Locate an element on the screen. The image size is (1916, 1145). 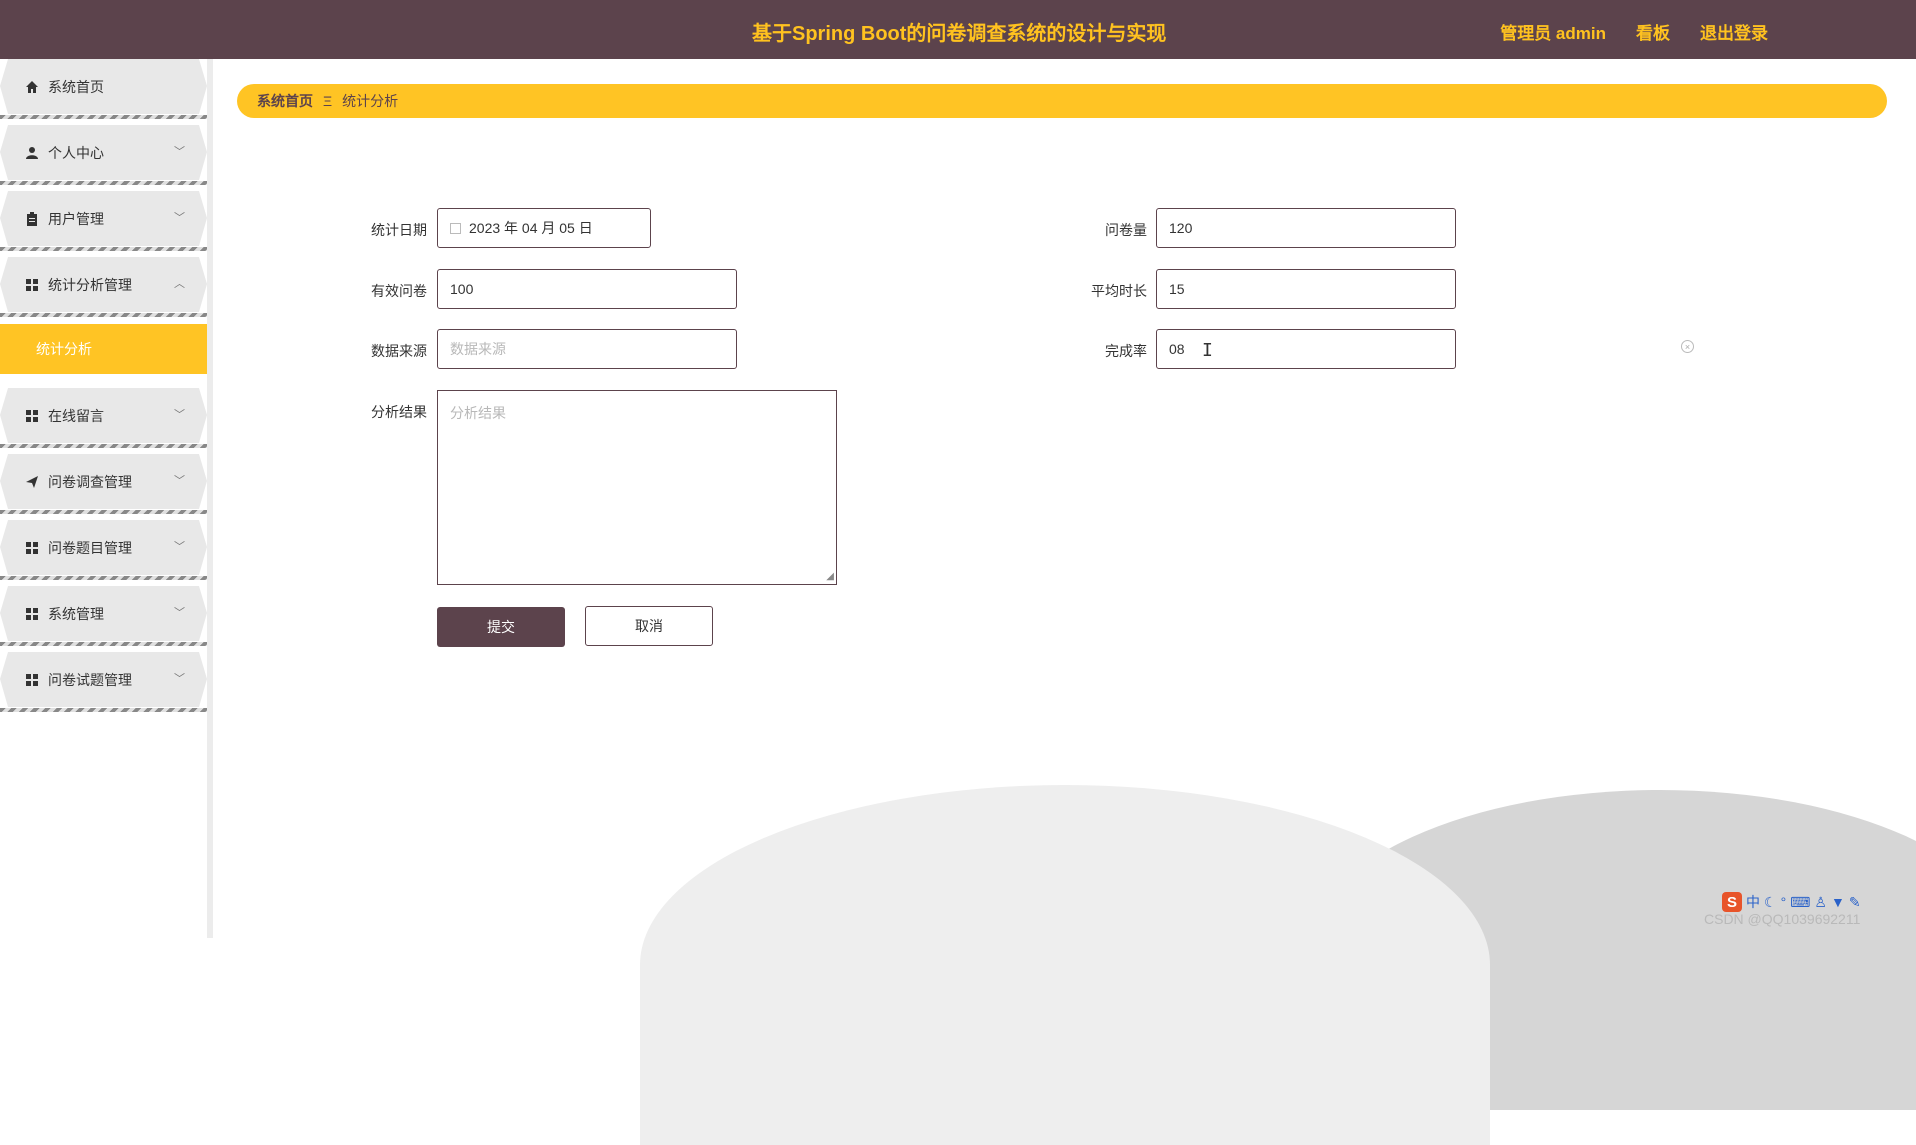
shirt-icon: ▼ is located at coordinates (1838, 902).